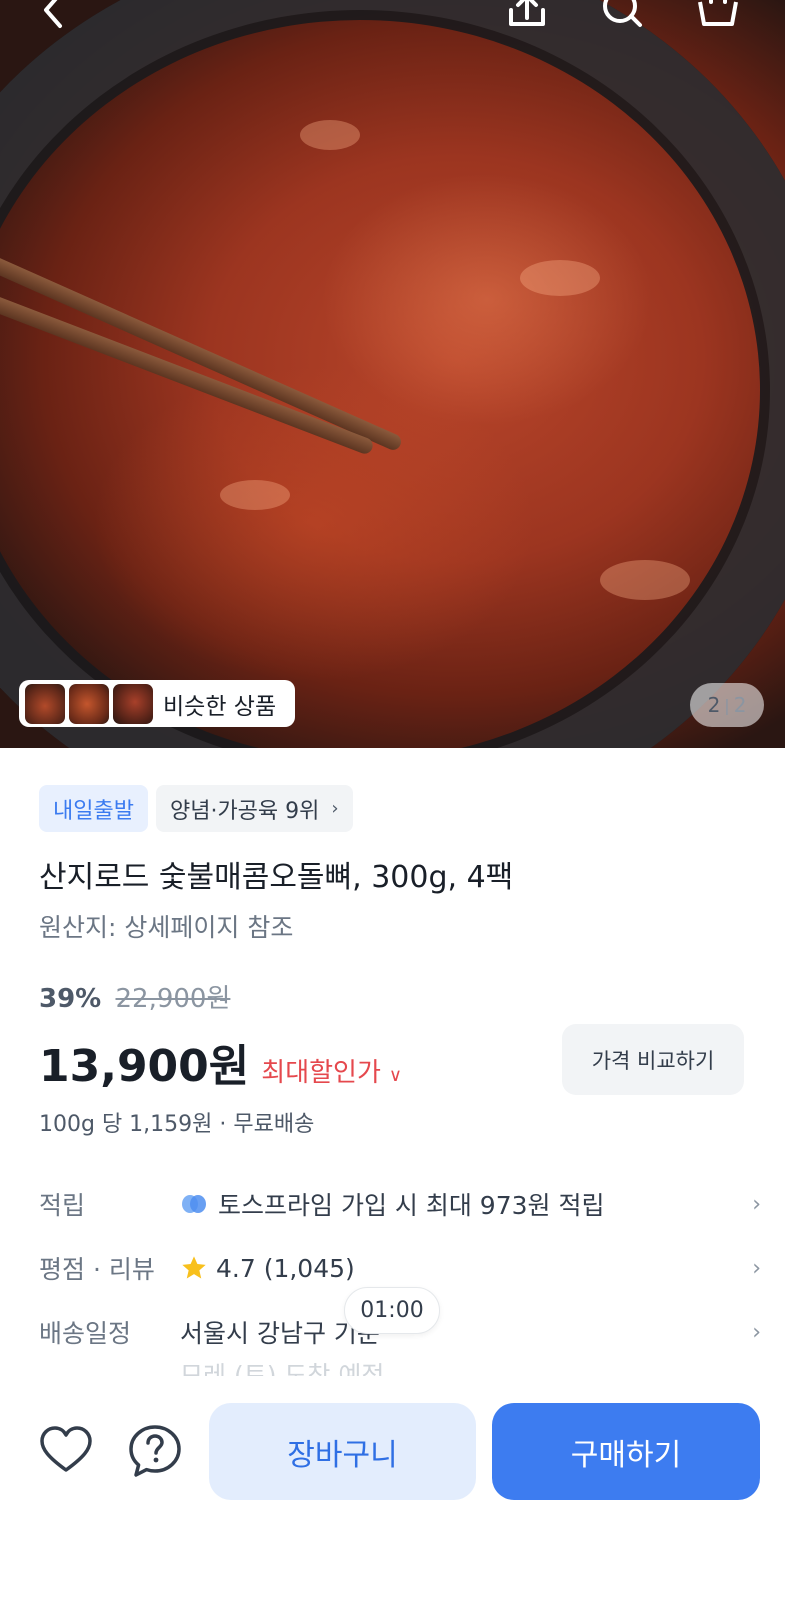 Image resolution: width=800 pixels, height=1597 pixels. What do you see at coordinates (342, 1451) in the screenshot?
I see `add-to-cart-button: 장바구니` at bounding box center [342, 1451].